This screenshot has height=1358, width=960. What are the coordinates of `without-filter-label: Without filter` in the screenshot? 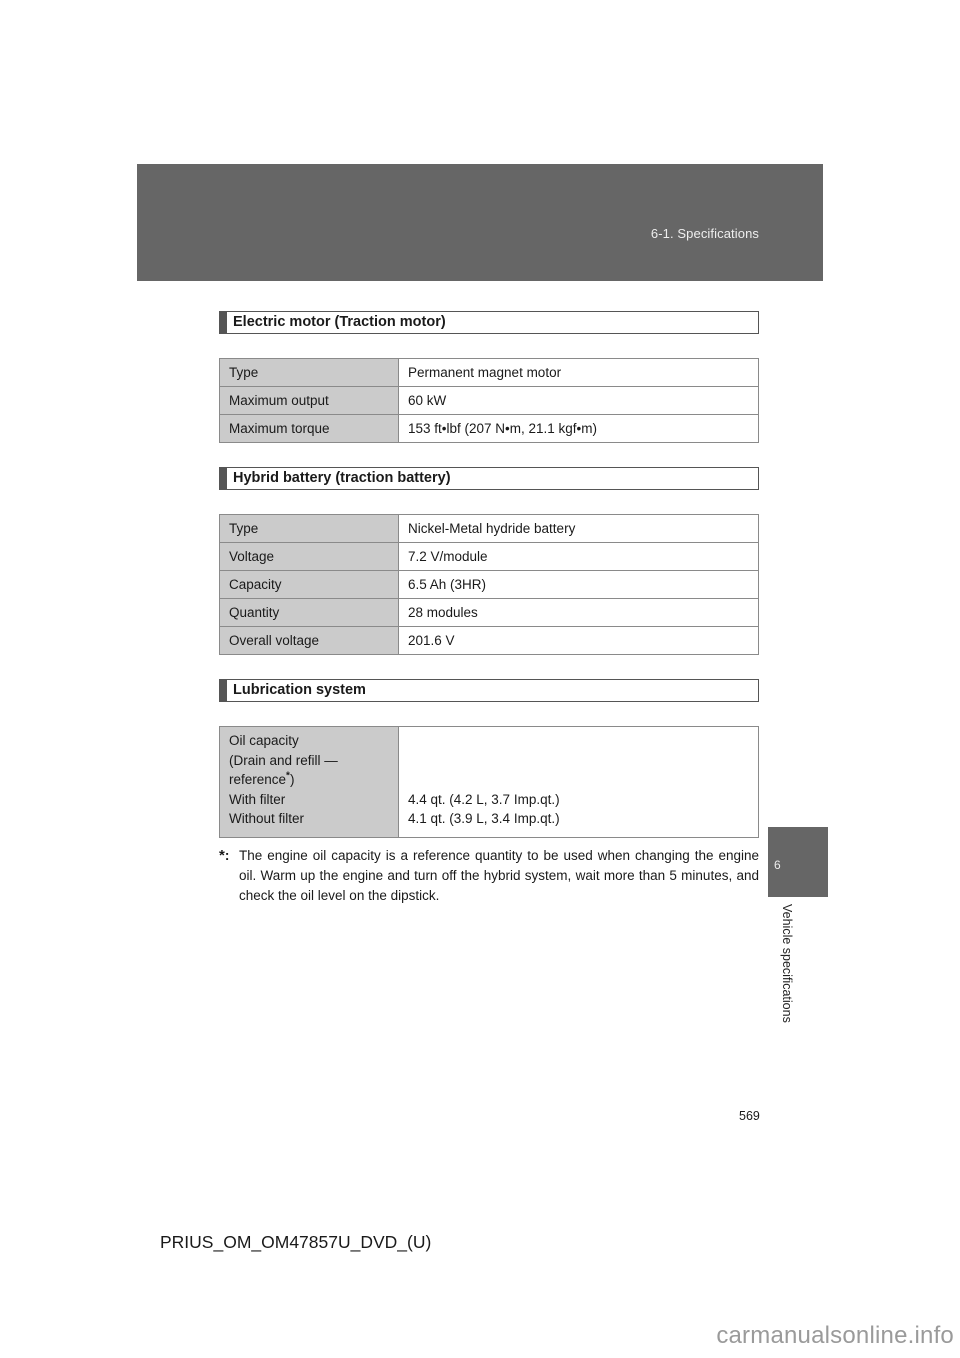 It's located at (267, 818).